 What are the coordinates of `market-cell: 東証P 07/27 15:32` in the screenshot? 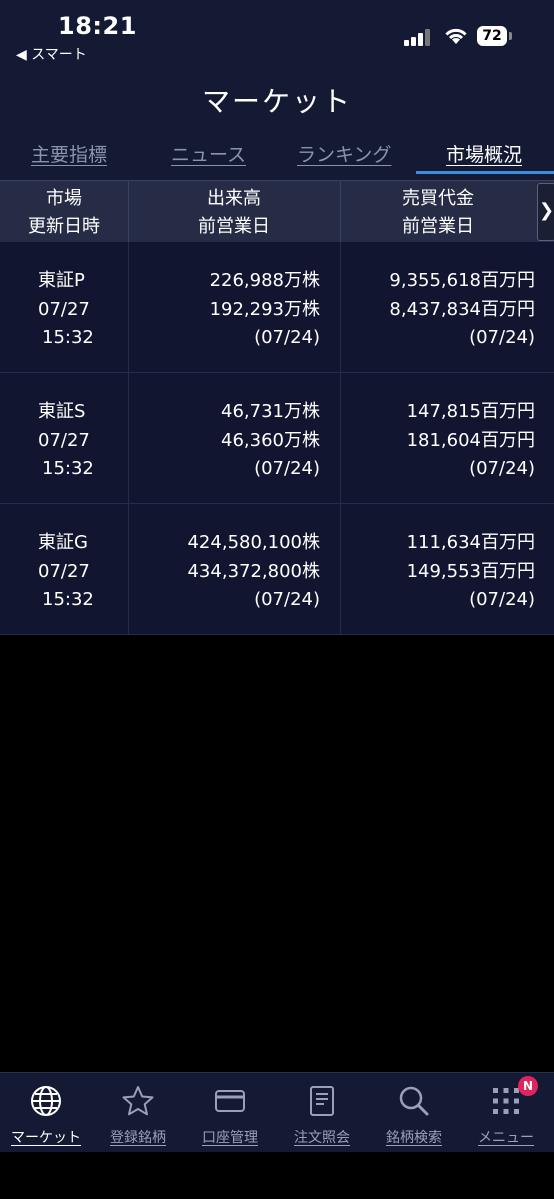 It's located at (78, 310).